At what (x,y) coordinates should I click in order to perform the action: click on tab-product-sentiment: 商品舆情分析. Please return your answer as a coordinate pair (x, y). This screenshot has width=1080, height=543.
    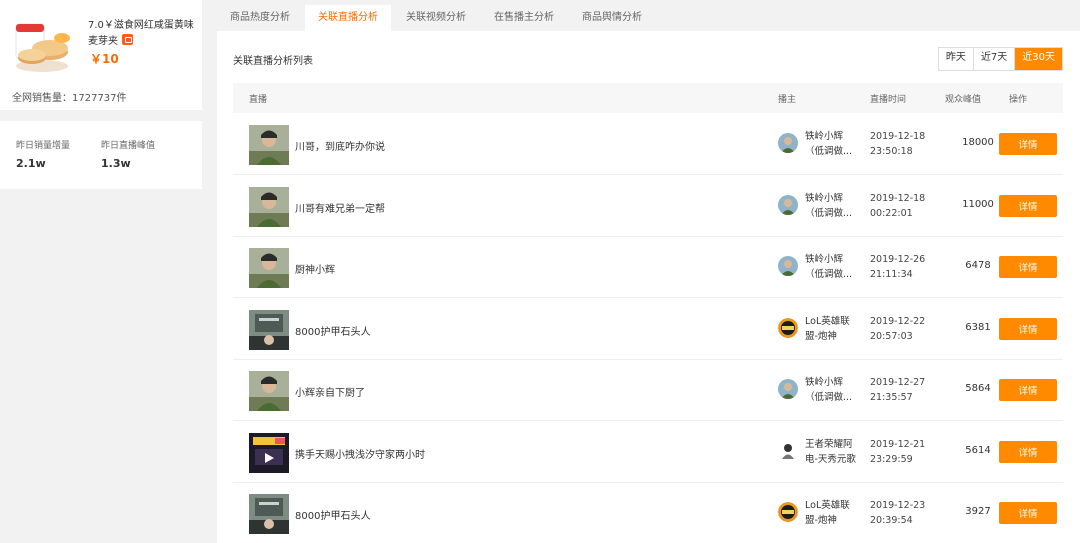
    Looking at the image, I should click on (612, 18).